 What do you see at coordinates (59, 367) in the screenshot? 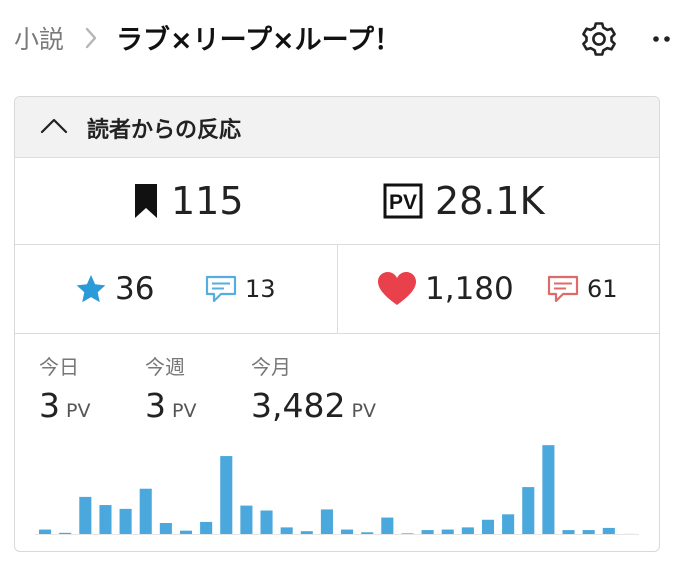
I see `today-label: 今日` at bounding box center [59, 367].